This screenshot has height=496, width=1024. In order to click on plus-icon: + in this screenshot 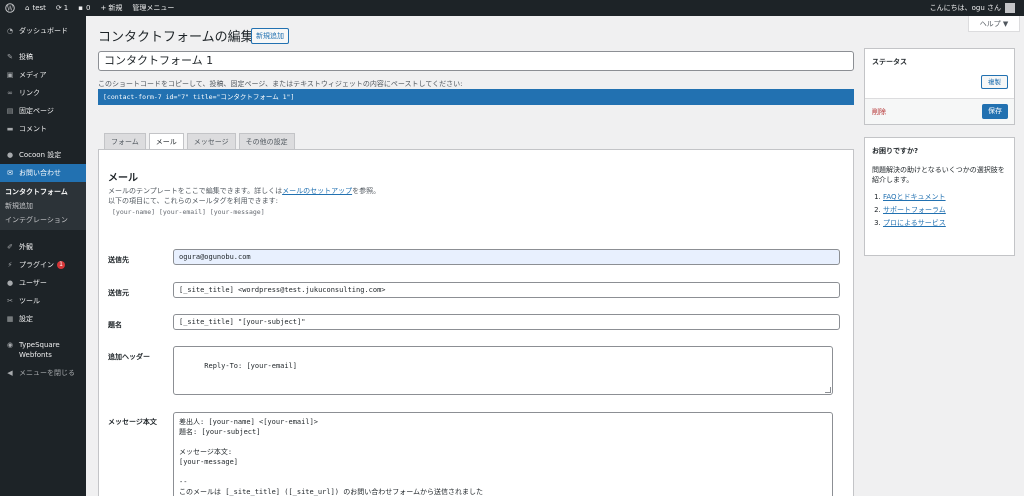, I will do `click(103, 8)`.